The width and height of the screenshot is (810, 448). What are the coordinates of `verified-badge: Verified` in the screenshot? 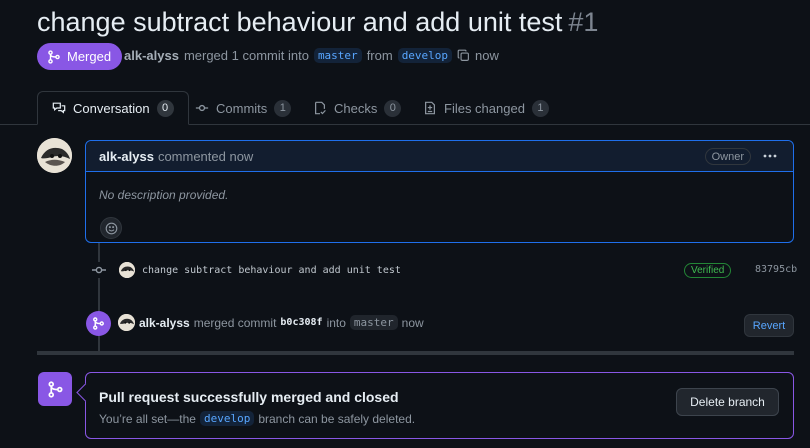 It's located at (708, 270).